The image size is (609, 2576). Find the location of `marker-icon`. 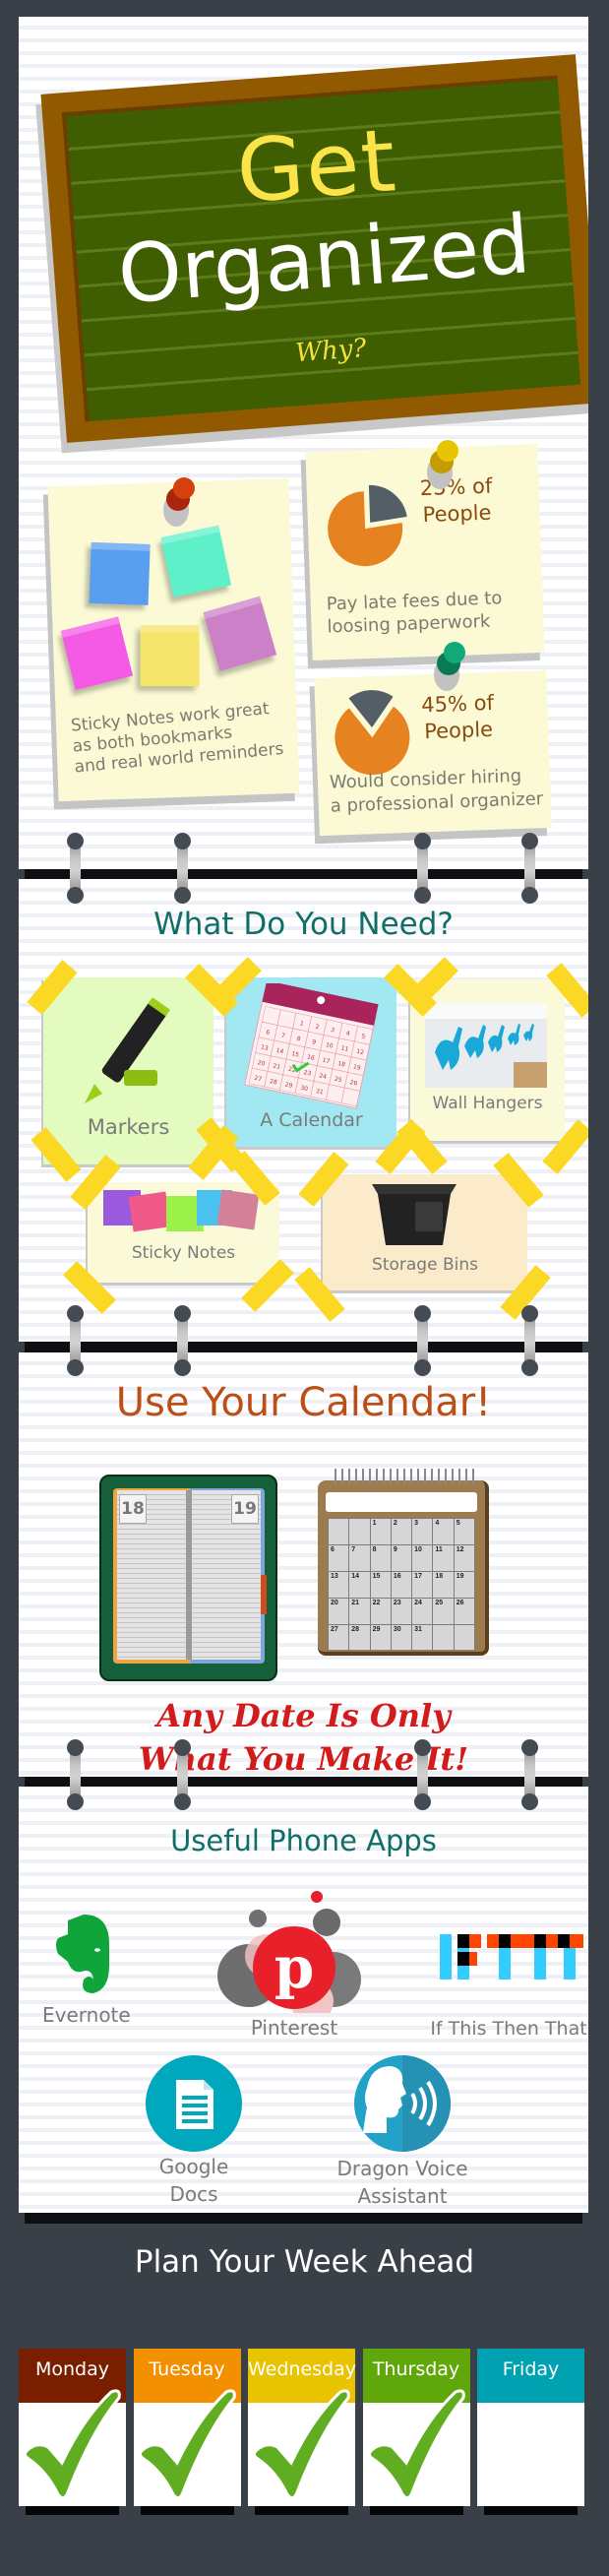

marker-icon is located at coordinates (128, 1050).